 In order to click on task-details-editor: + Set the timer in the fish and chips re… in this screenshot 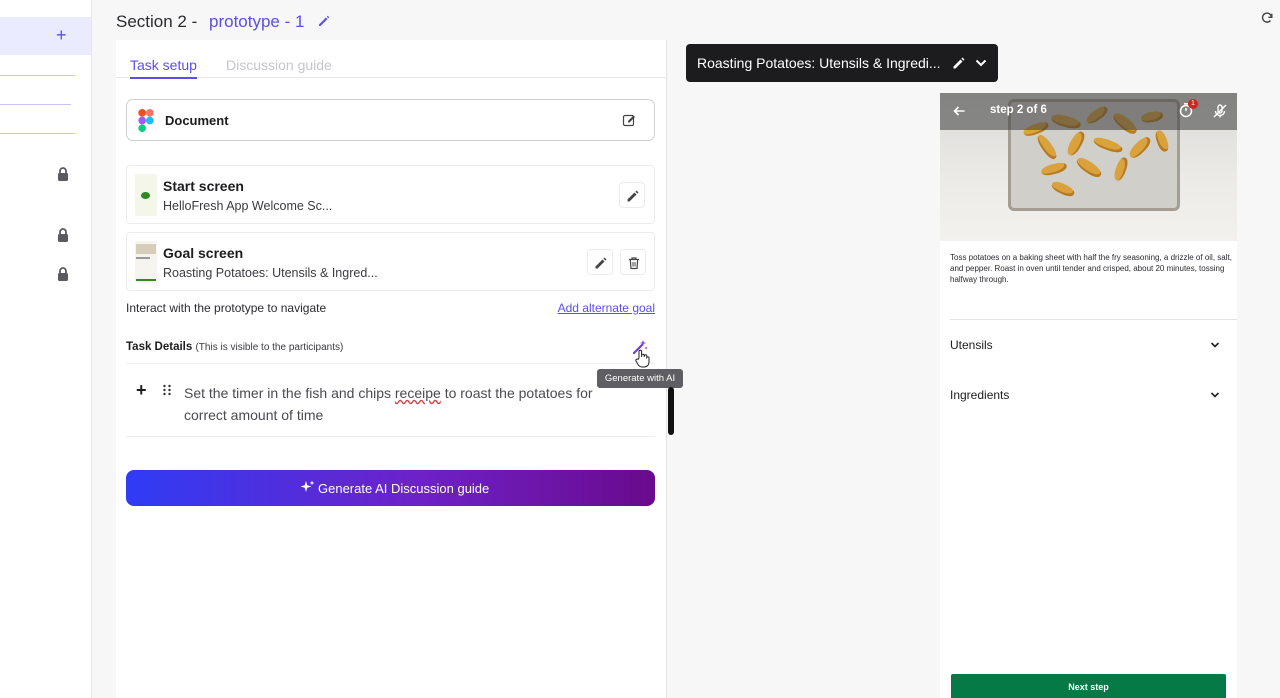, I will do `click(390, 400)`.